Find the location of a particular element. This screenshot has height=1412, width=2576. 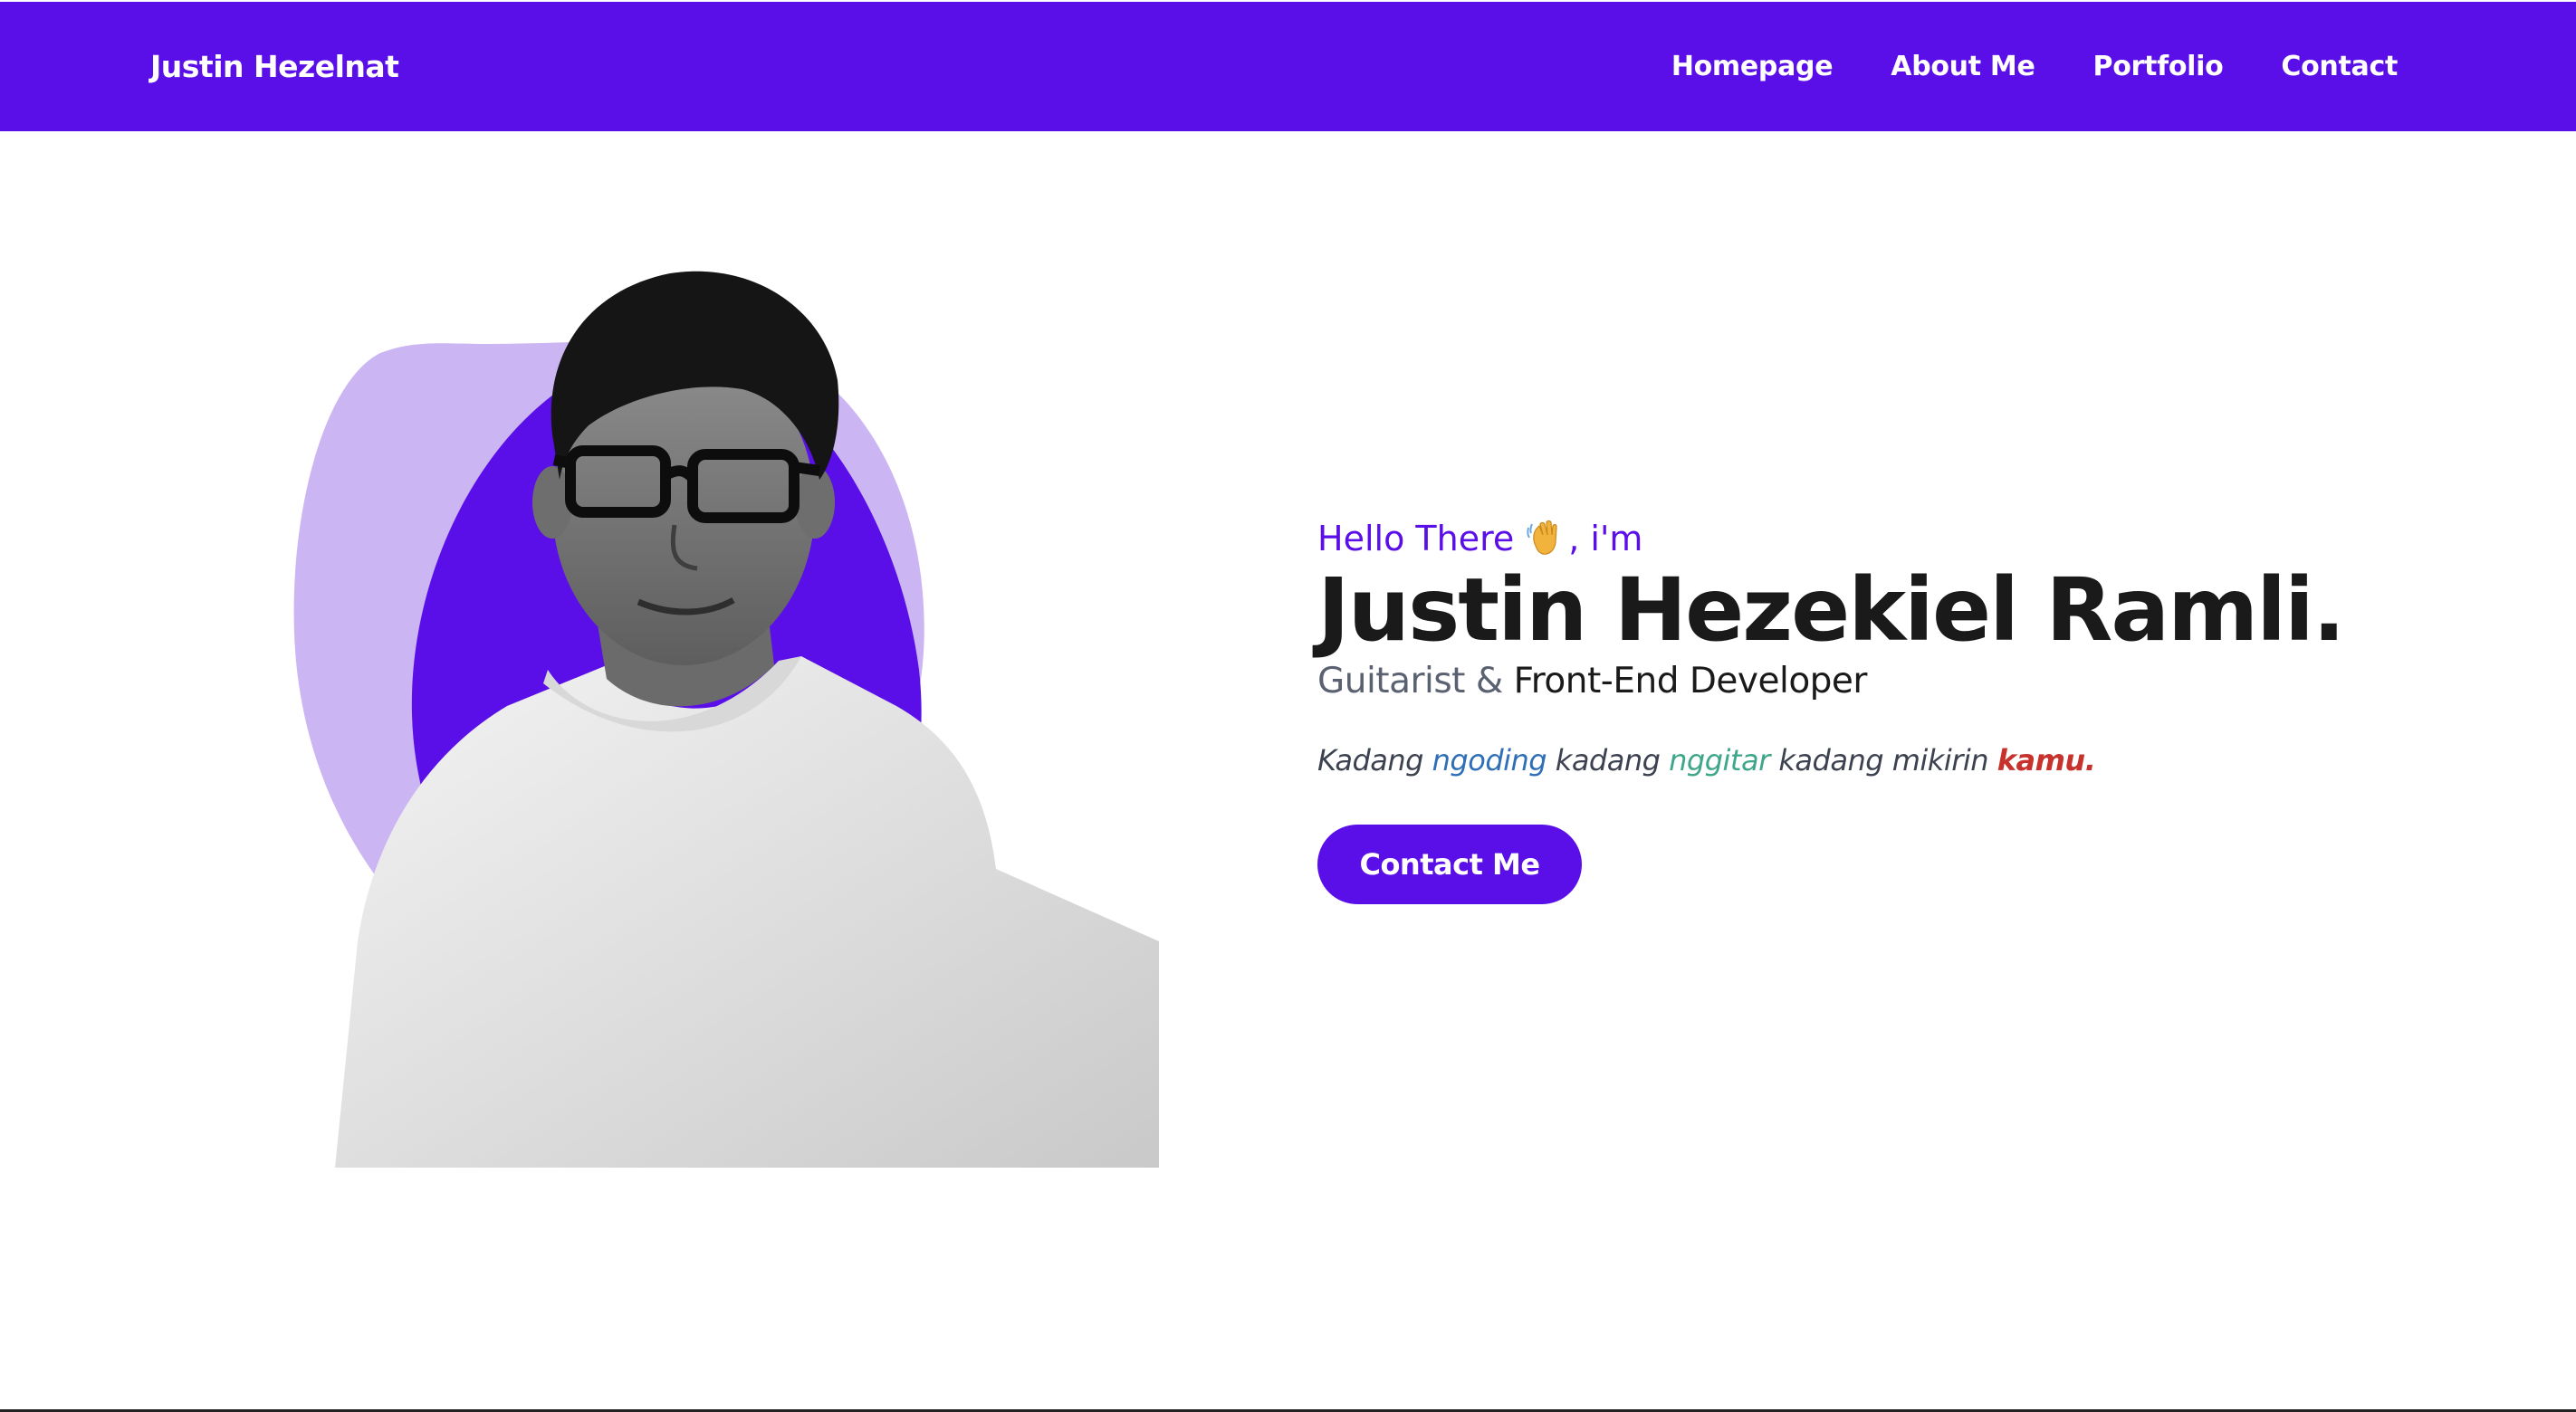

tagline-part: kadang is located at coordinates (1608, 760).